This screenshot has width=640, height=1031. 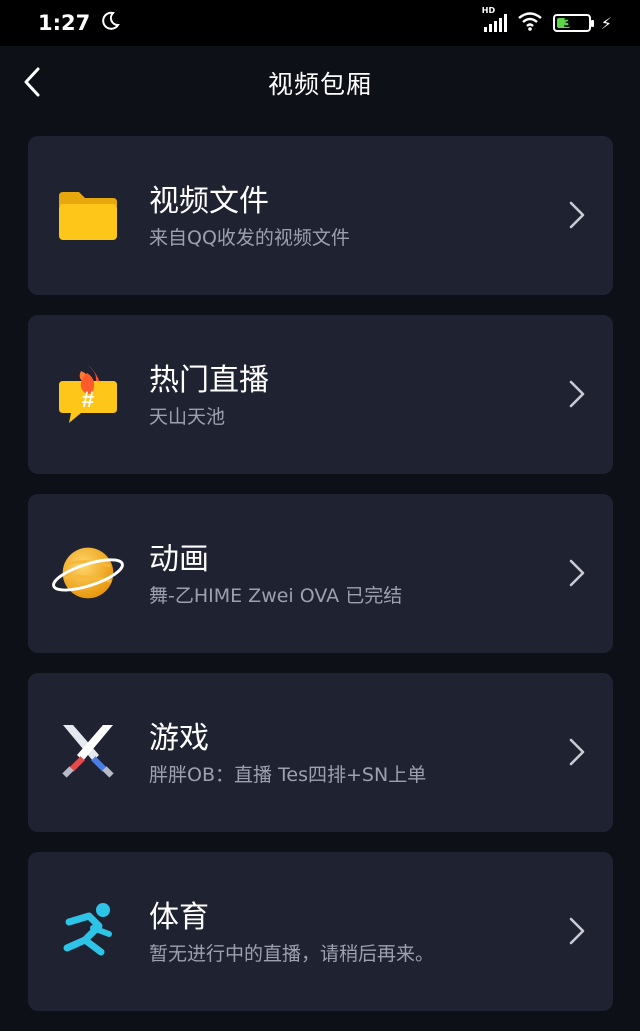 I want to click on item-subtitle: 天山天池, so click(x=187, y=417).